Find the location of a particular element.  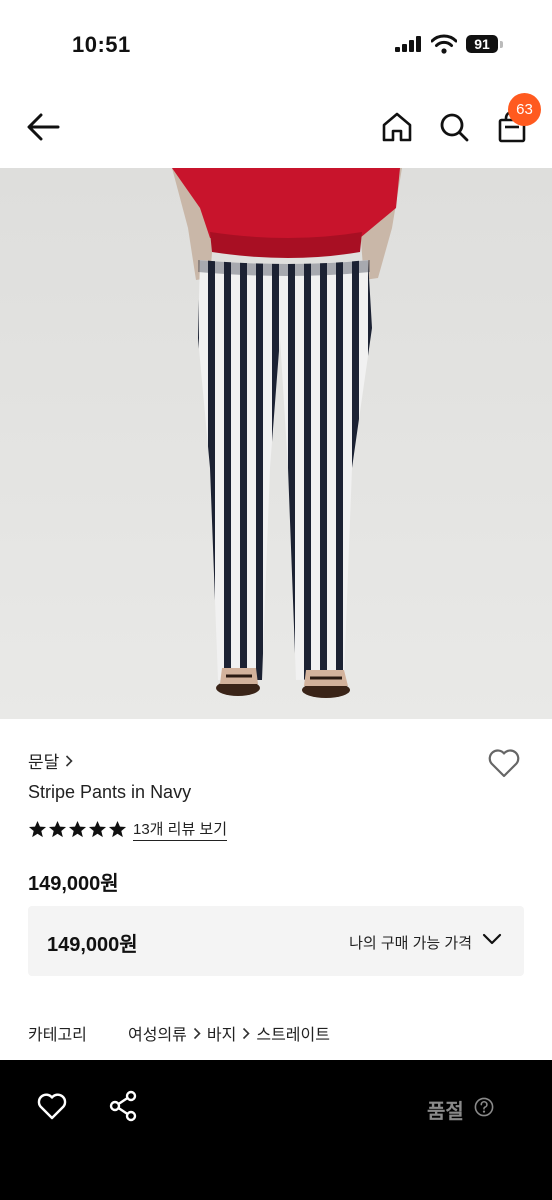

back-arrow-icon is located at coordinates (44, 127).